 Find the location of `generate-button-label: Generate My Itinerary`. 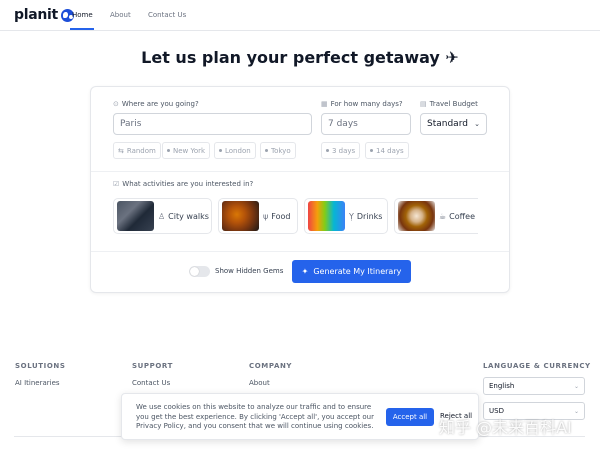

generate-button-label: Generate My Itinerary is located at coordinates (357, 271).